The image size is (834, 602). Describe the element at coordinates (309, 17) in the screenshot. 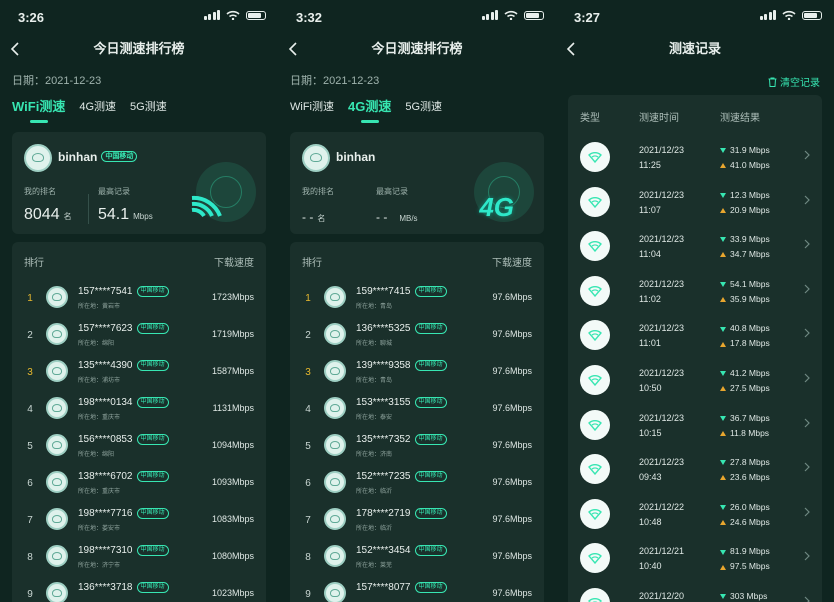

I see `status-time: 3:32` at that location.